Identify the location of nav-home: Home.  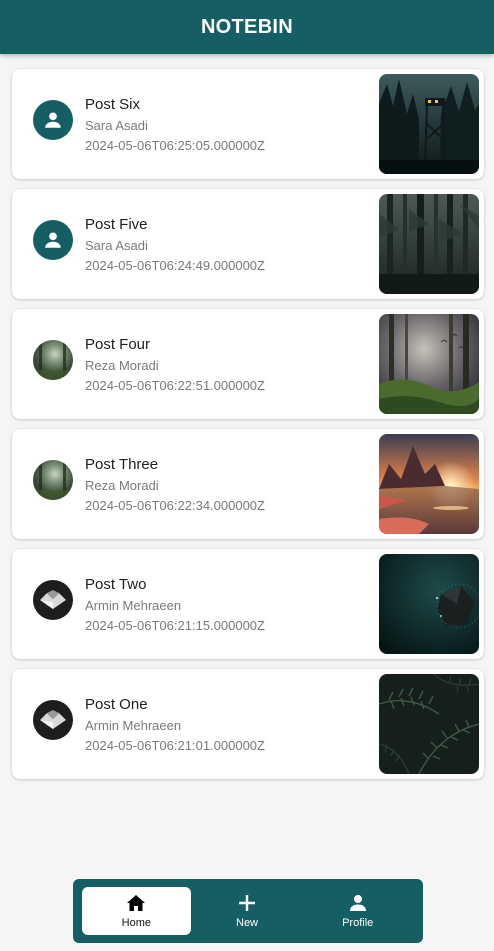
(136, 911).